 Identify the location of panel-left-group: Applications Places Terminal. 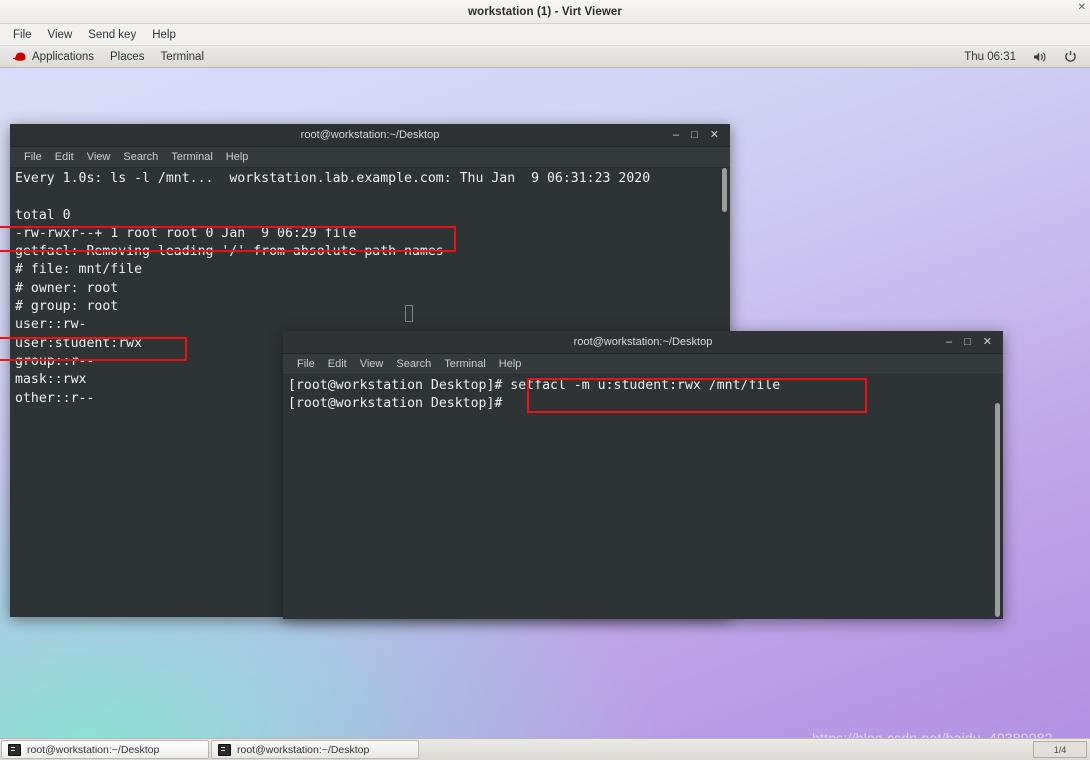
(105, 57).